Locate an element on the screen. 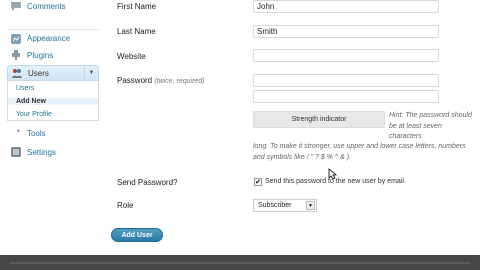 This screenshot has width=480, height=270. role-select: Subscriber ▼ is located at coordinates (285, 205).